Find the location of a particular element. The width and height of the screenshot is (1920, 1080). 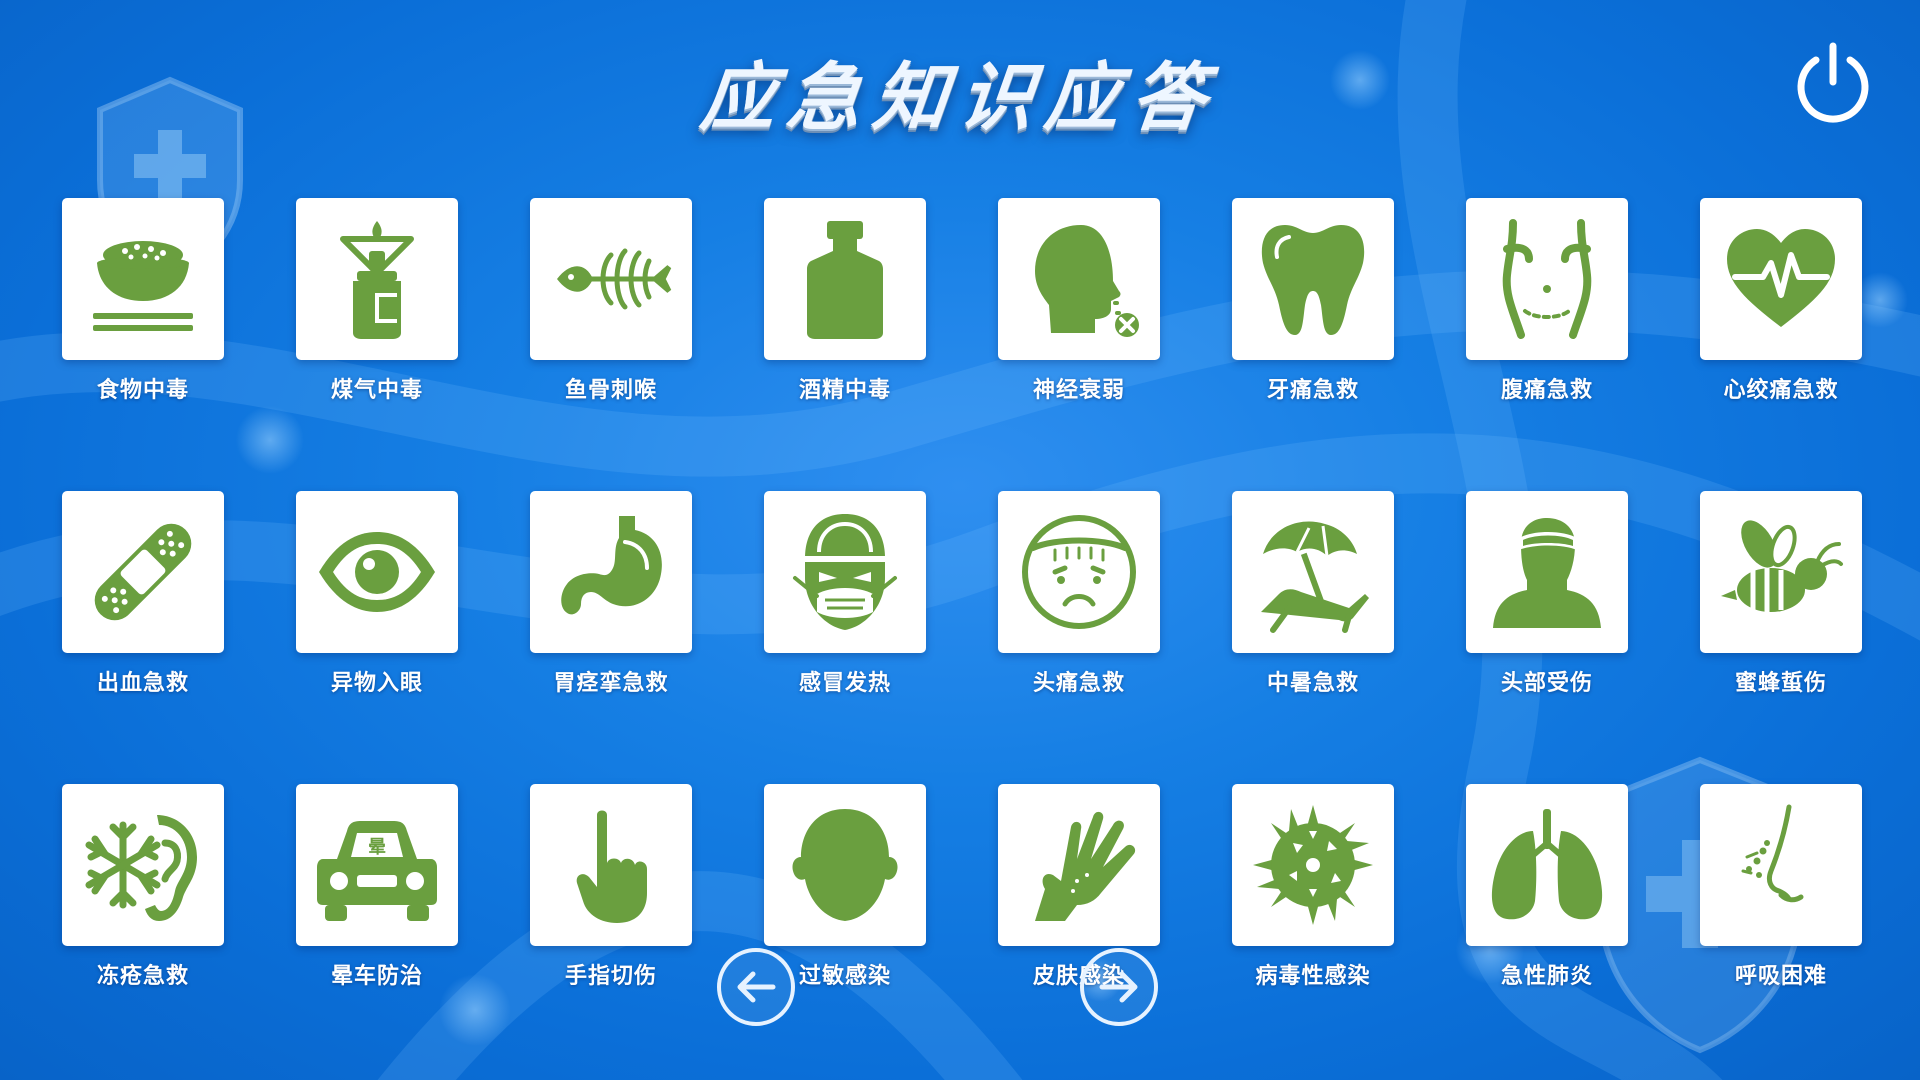

tile-label: 腹痛急救 is located at coordinates (1546, 390).